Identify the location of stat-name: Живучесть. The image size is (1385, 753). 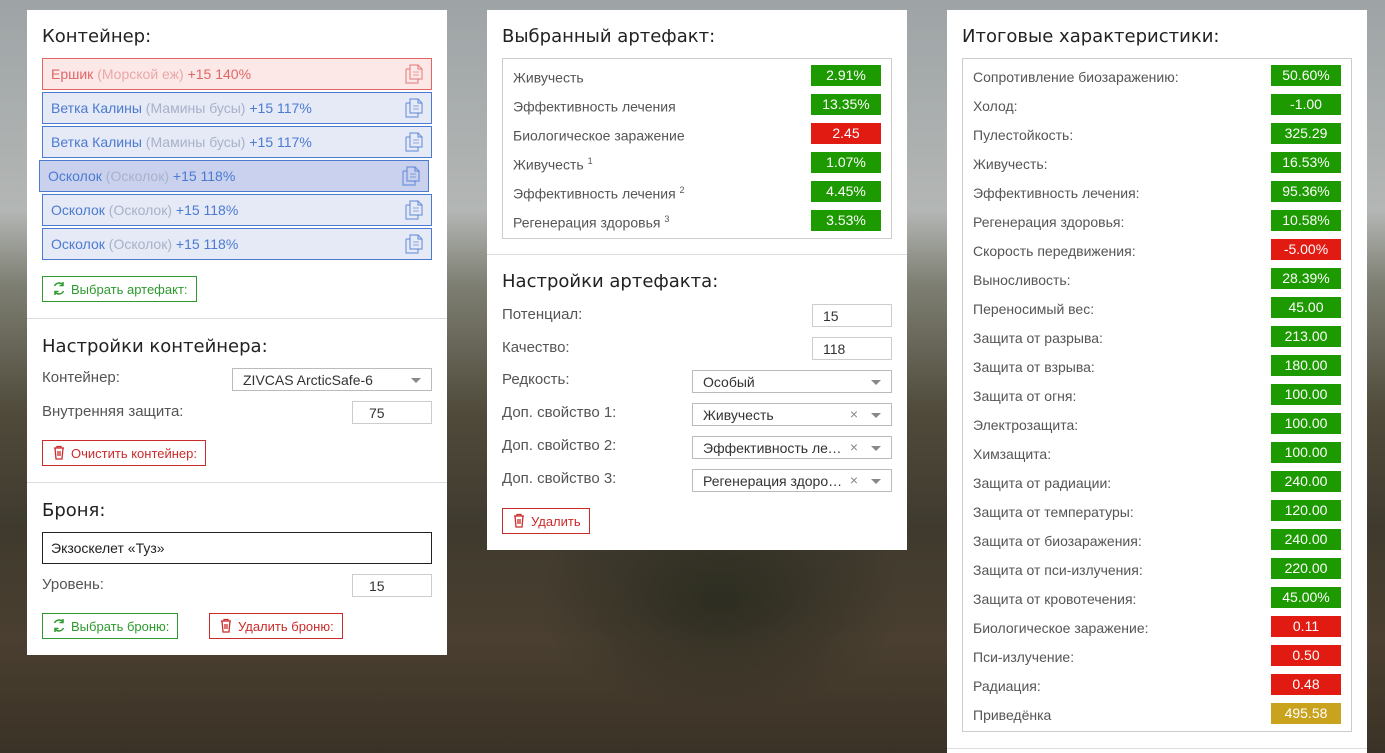
(548, 77).